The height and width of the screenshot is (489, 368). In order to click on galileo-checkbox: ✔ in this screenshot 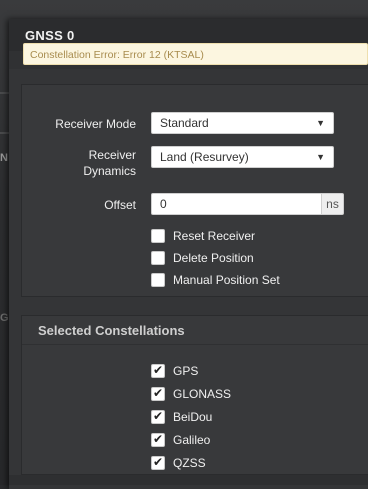, I will do `click(158, 439)`.